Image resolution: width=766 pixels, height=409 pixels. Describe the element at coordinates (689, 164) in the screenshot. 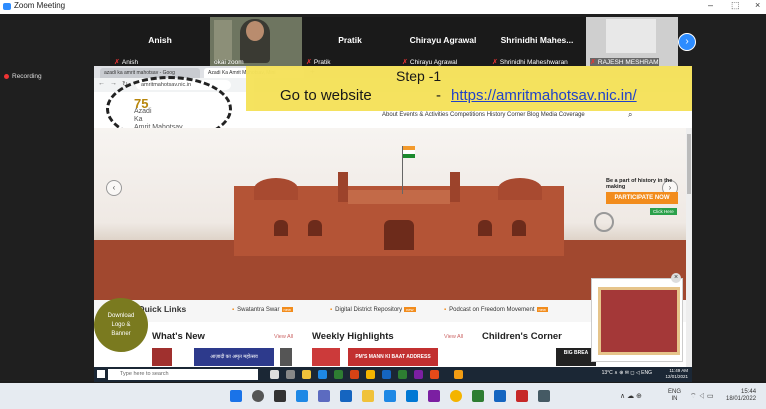

I see `scrollbar-thumb` at that location.